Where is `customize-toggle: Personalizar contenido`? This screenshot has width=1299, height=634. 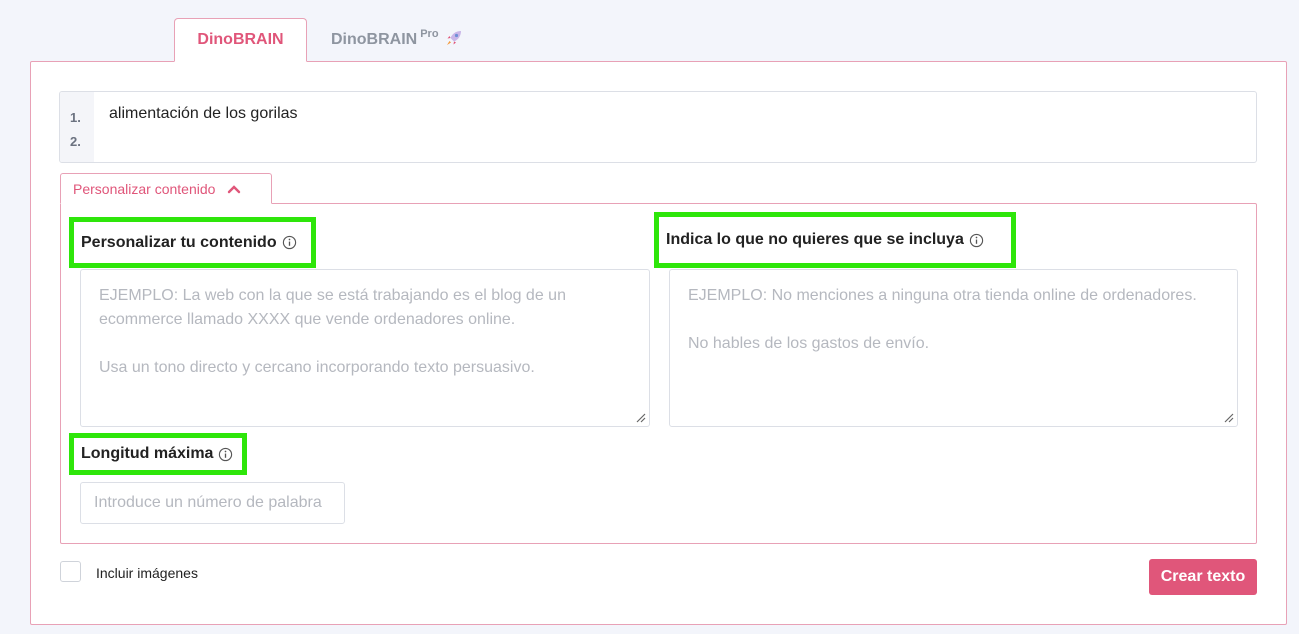
customize-toggle: Personalizar contenido is located at coordinates (166, 188).